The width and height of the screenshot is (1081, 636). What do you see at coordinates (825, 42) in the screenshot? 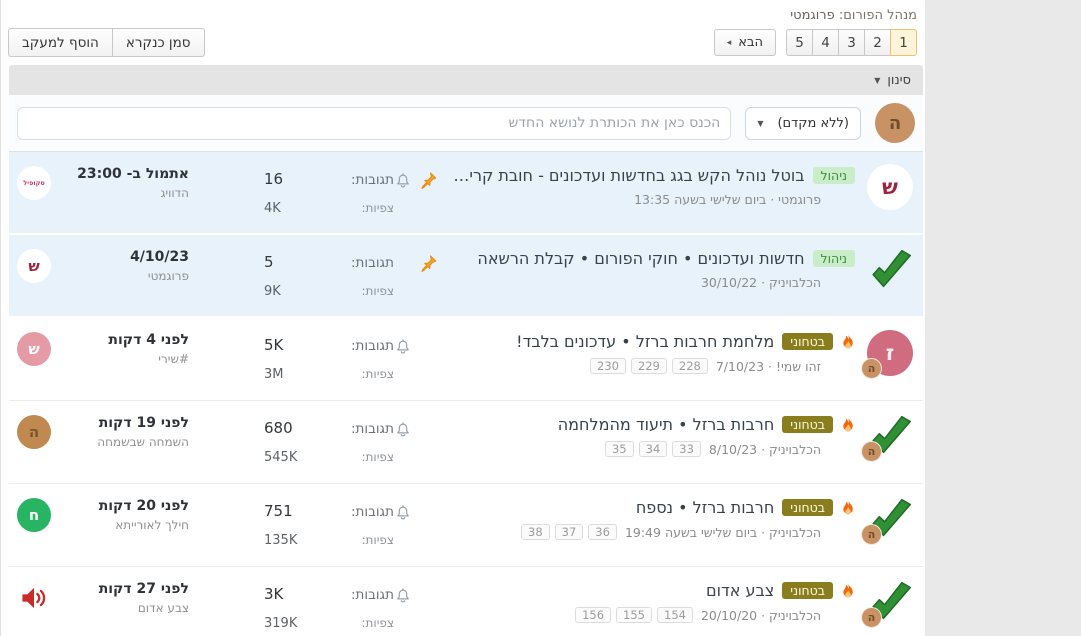
I see `page-button-4: 4` at bounding box center [825, 42].